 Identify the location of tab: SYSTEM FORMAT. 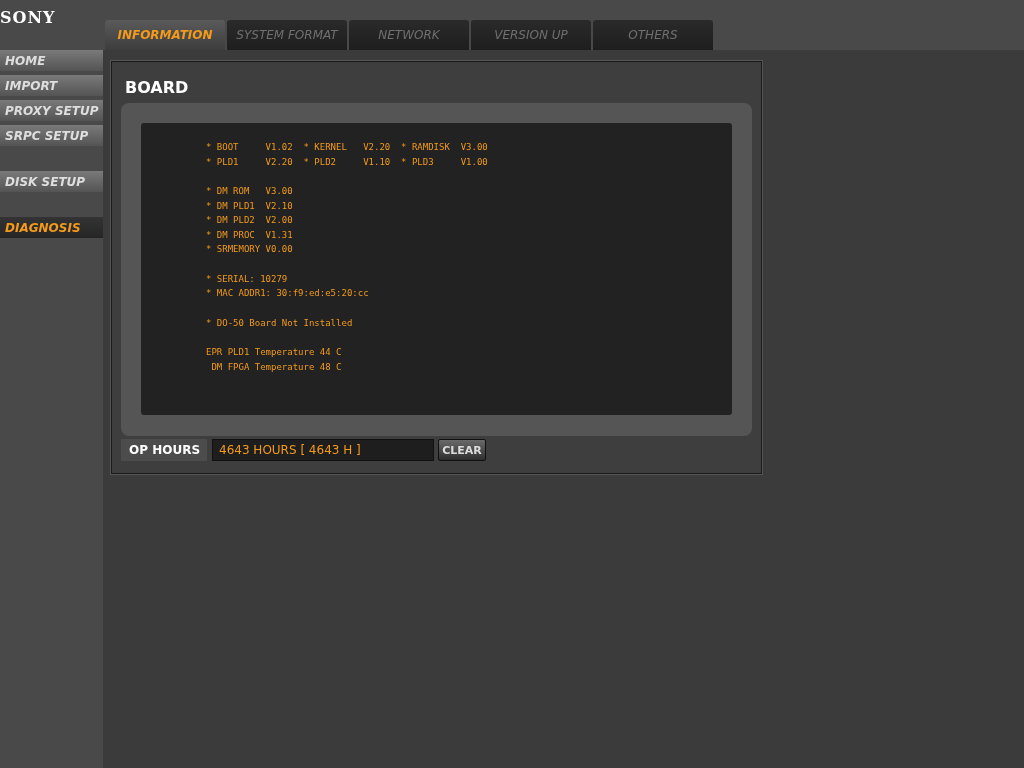
(287, 35).